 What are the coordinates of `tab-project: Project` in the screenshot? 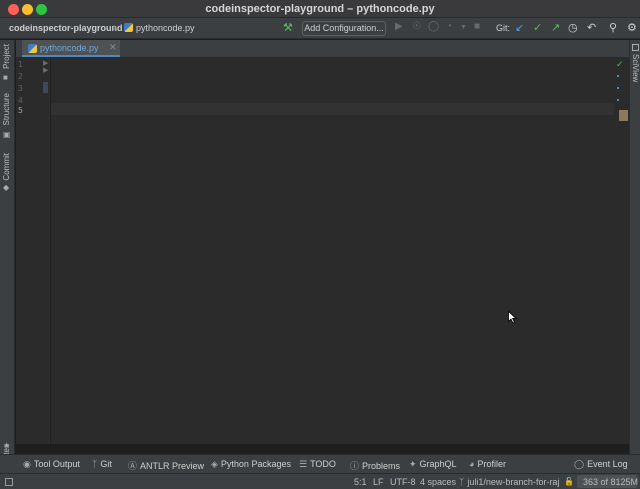 It's located at (6, 56).